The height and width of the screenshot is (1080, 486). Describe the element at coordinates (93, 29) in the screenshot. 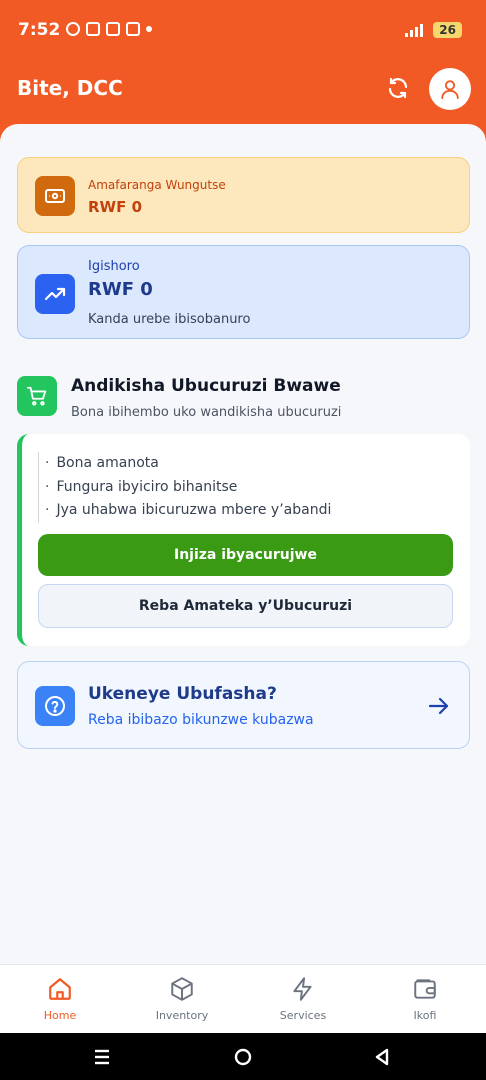

I see `facebook-icon` at that location.